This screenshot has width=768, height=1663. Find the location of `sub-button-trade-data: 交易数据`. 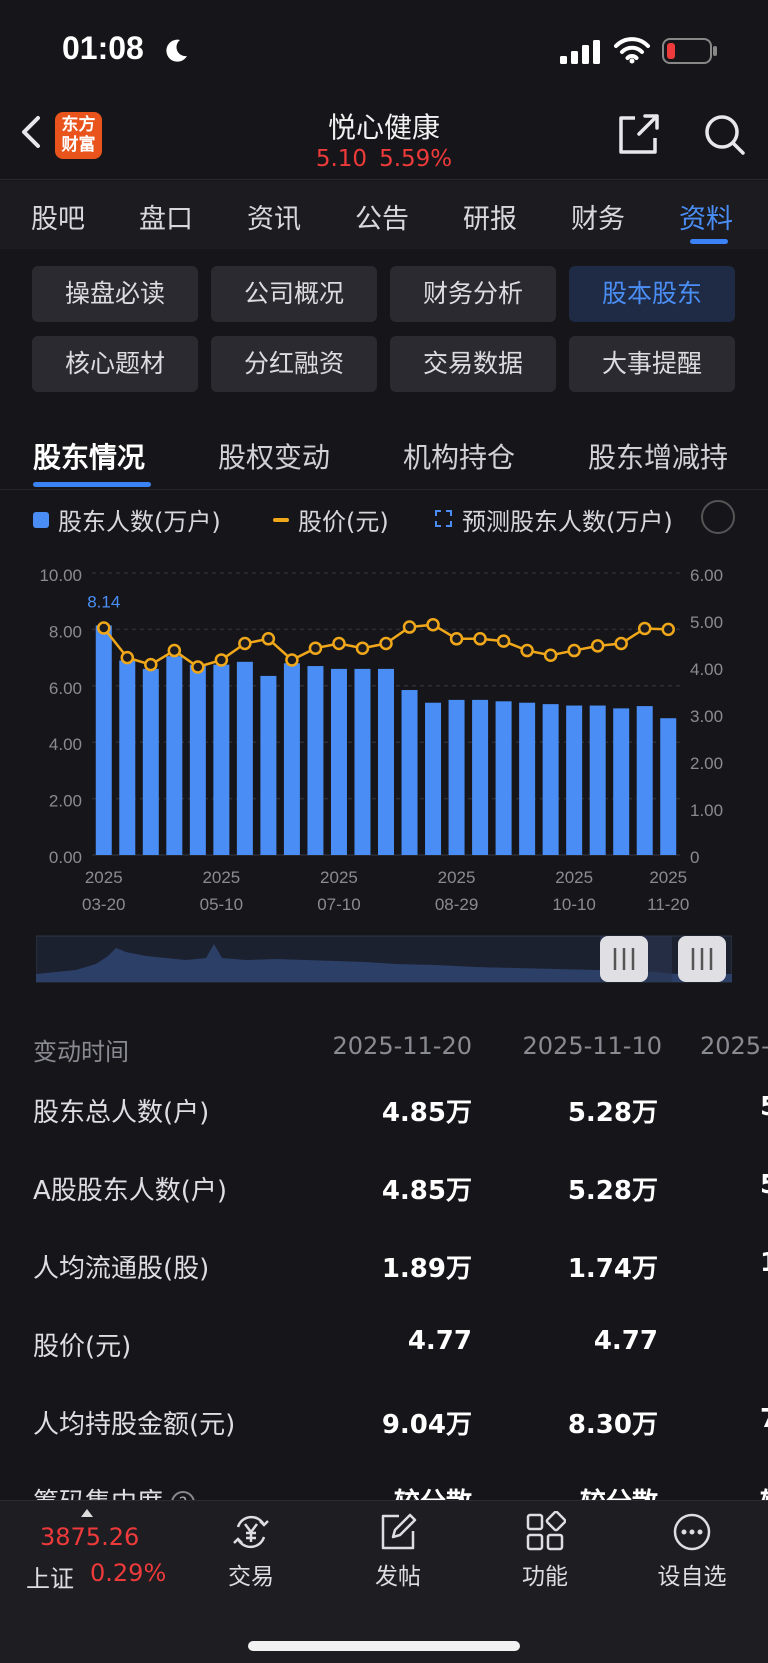

sub-button-trade-data: 交易数据 is located at coordinates (473, 364).